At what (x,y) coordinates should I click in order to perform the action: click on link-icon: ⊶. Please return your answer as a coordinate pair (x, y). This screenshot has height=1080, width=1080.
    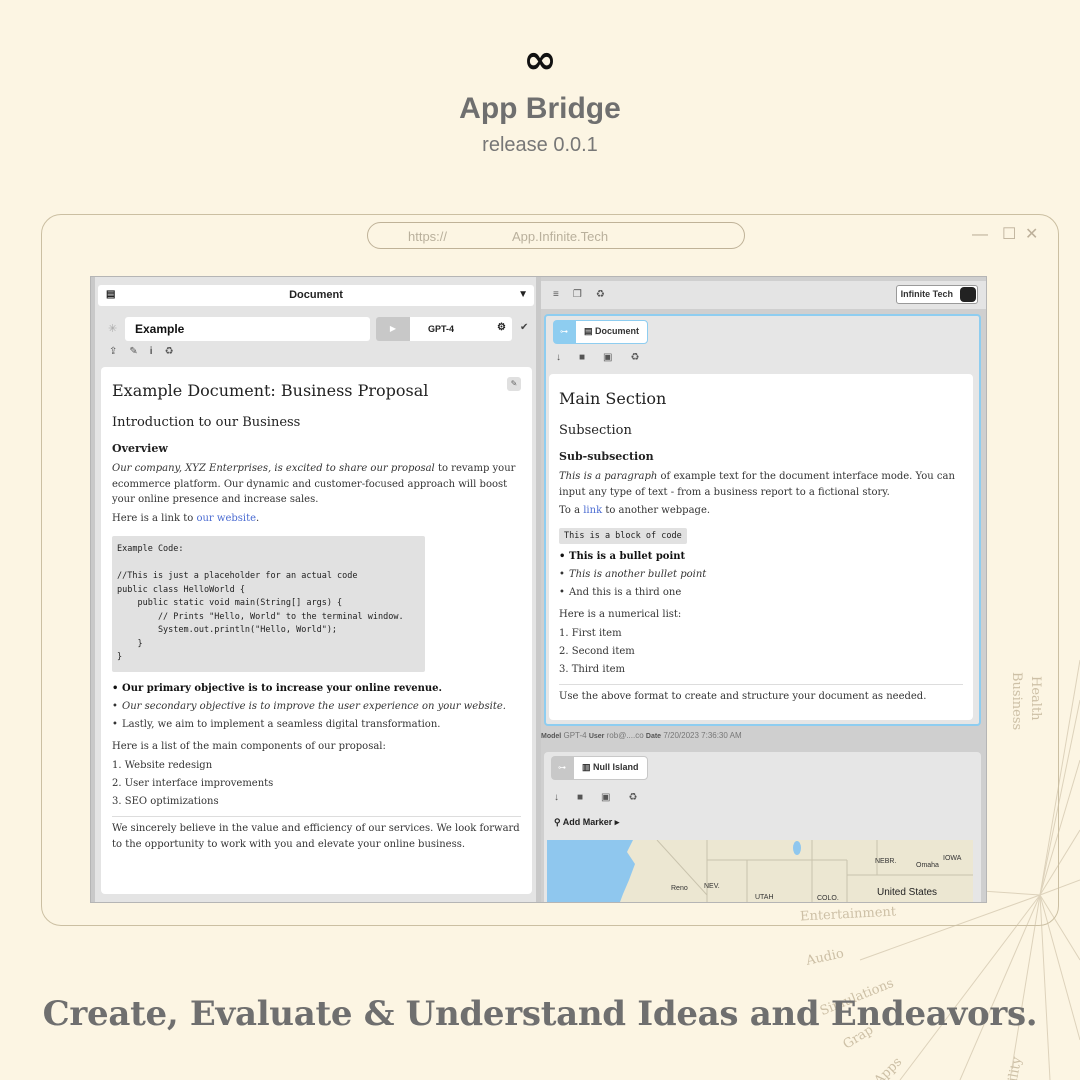
    Looking at the image, I should click on (564, 332).